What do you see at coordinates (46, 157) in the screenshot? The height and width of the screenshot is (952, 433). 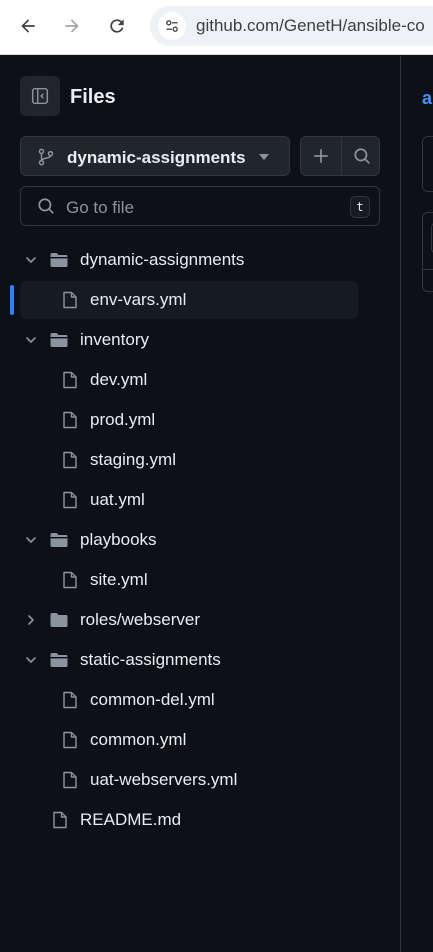 I see `git-branch-icon` at bounding box center [46, 157].